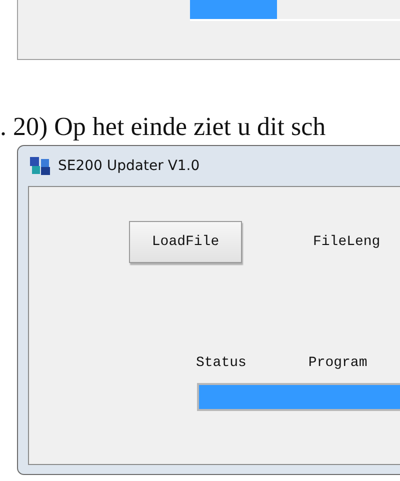 The image size is (400, 481). What do you see at coordinates (163, 127) in the screenshot?
I see `caption-text: . 20) Op het einde ziet u dit sch` at bounding box center [163, 127].